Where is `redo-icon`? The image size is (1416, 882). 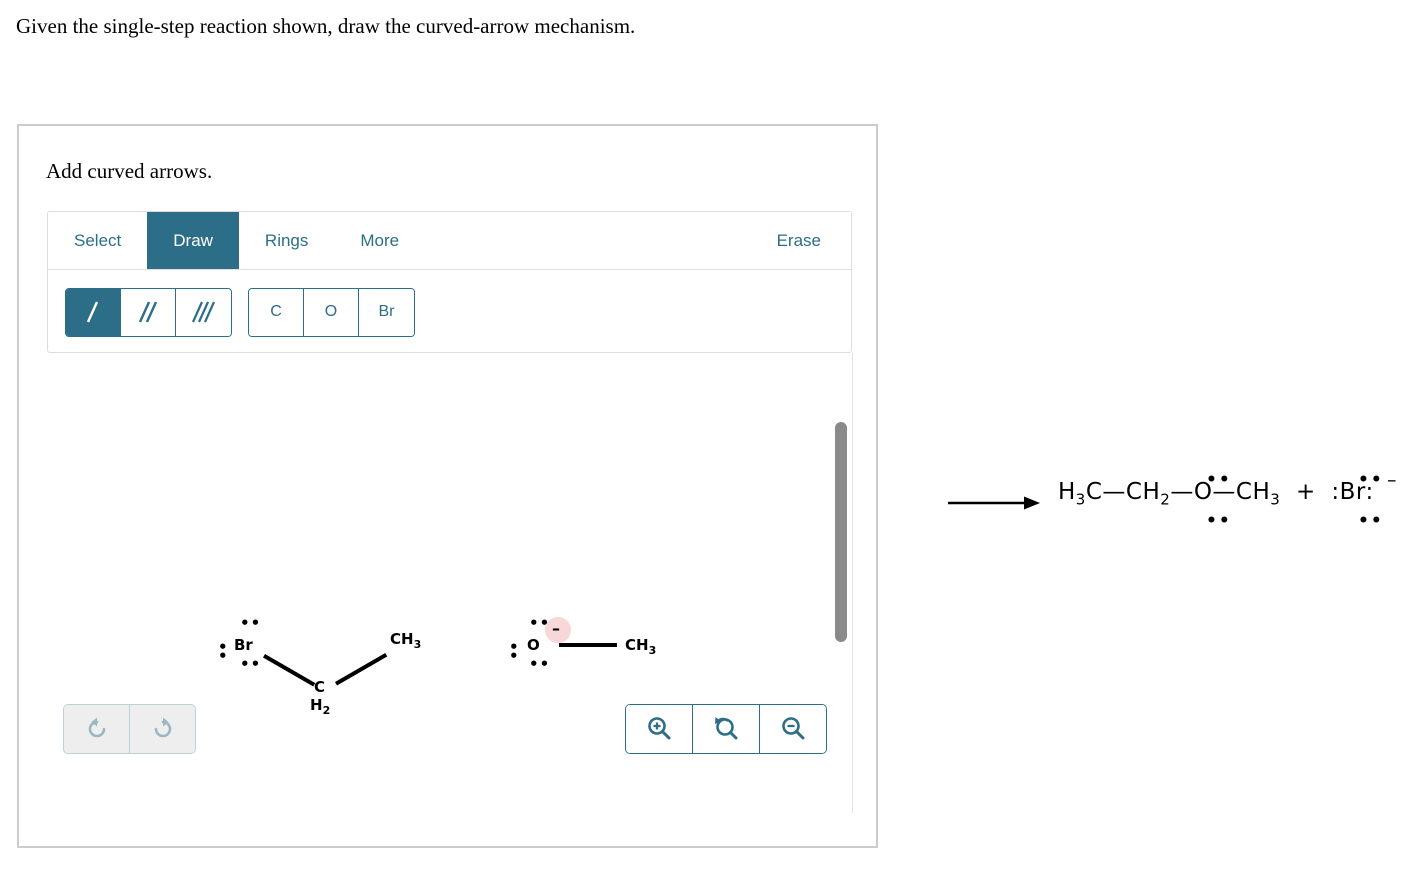 redo-icon is located at coordinates (162, 727).